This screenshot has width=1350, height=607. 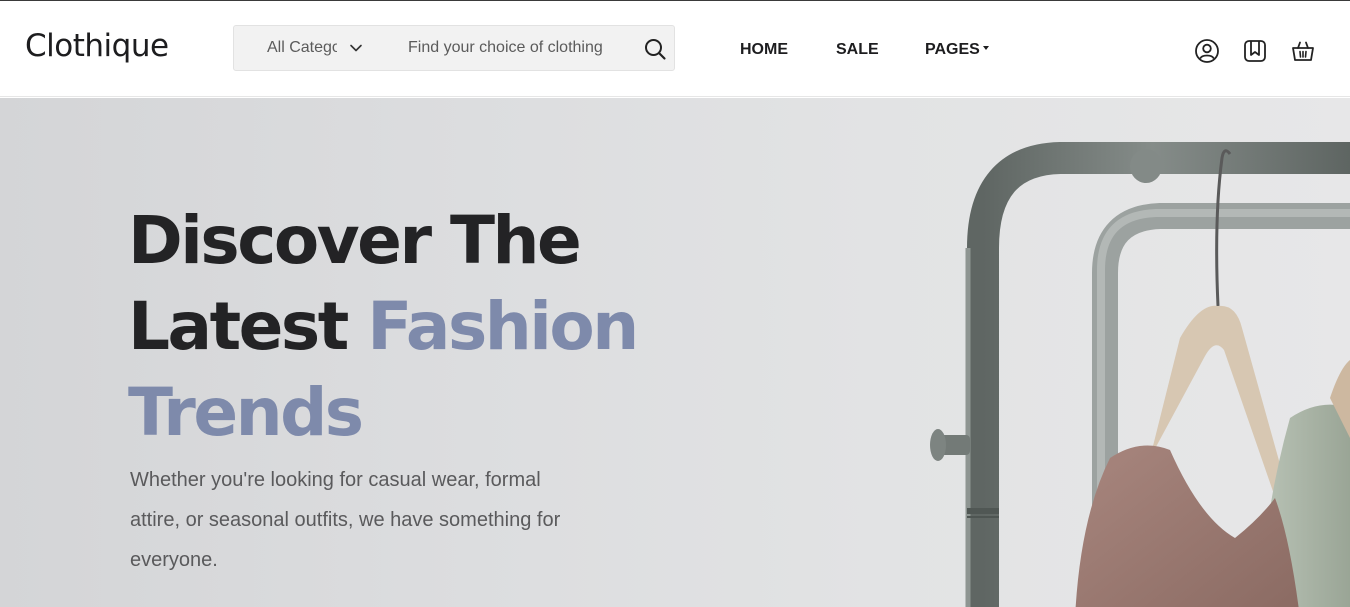 I want to click on headline-line-1: Discover The, so click(x=408, y=241).